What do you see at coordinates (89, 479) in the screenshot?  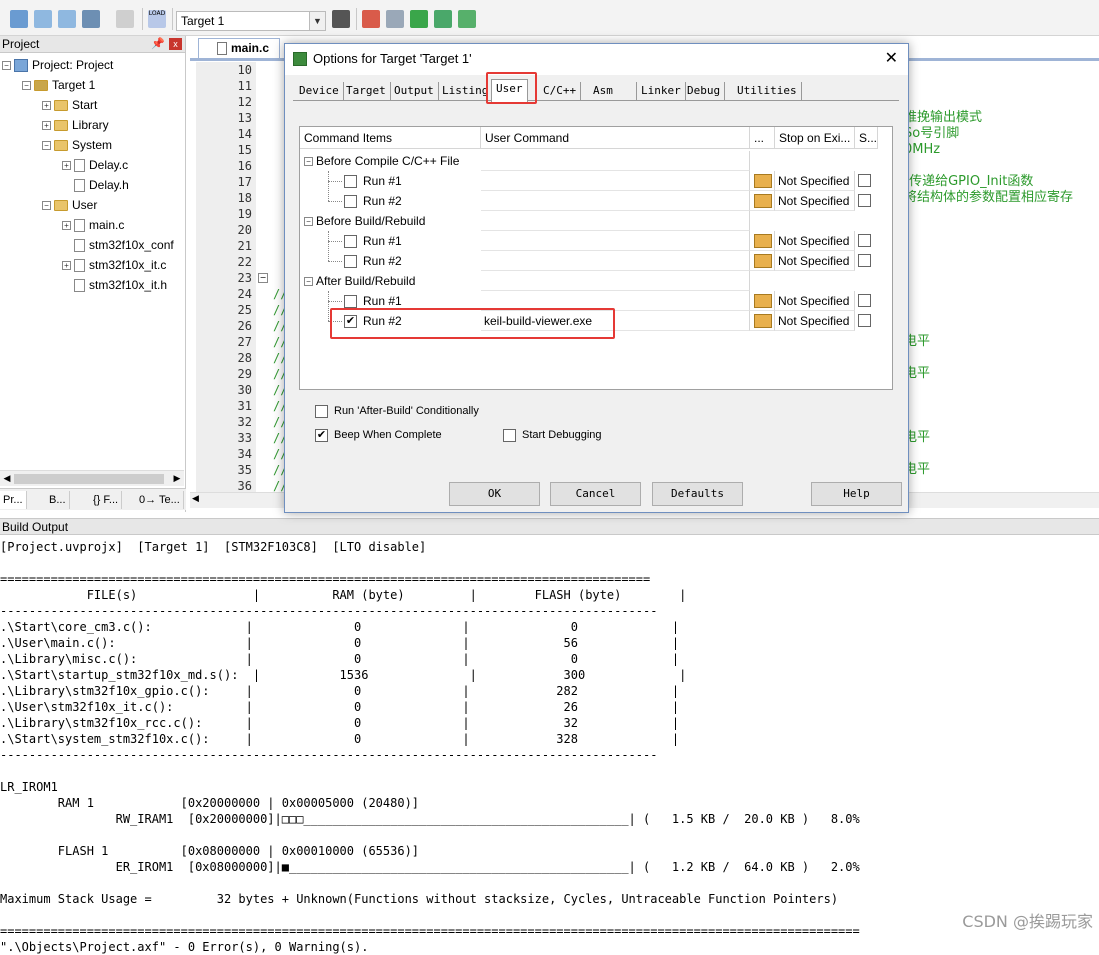 I see `scroll-thumb` at bounding box center [89, 479].